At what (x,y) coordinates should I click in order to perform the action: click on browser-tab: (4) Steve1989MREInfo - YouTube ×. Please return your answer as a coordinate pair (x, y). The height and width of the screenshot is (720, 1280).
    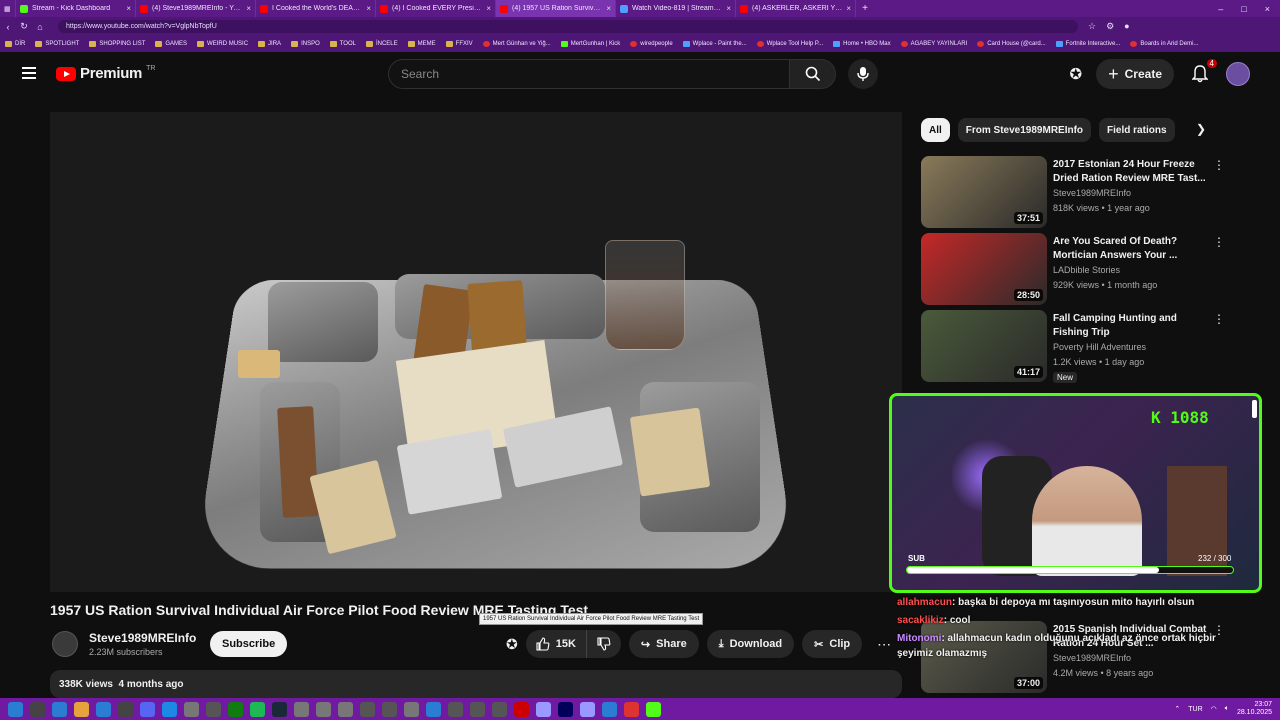
    Looking at the image, I should click on (196, 8).